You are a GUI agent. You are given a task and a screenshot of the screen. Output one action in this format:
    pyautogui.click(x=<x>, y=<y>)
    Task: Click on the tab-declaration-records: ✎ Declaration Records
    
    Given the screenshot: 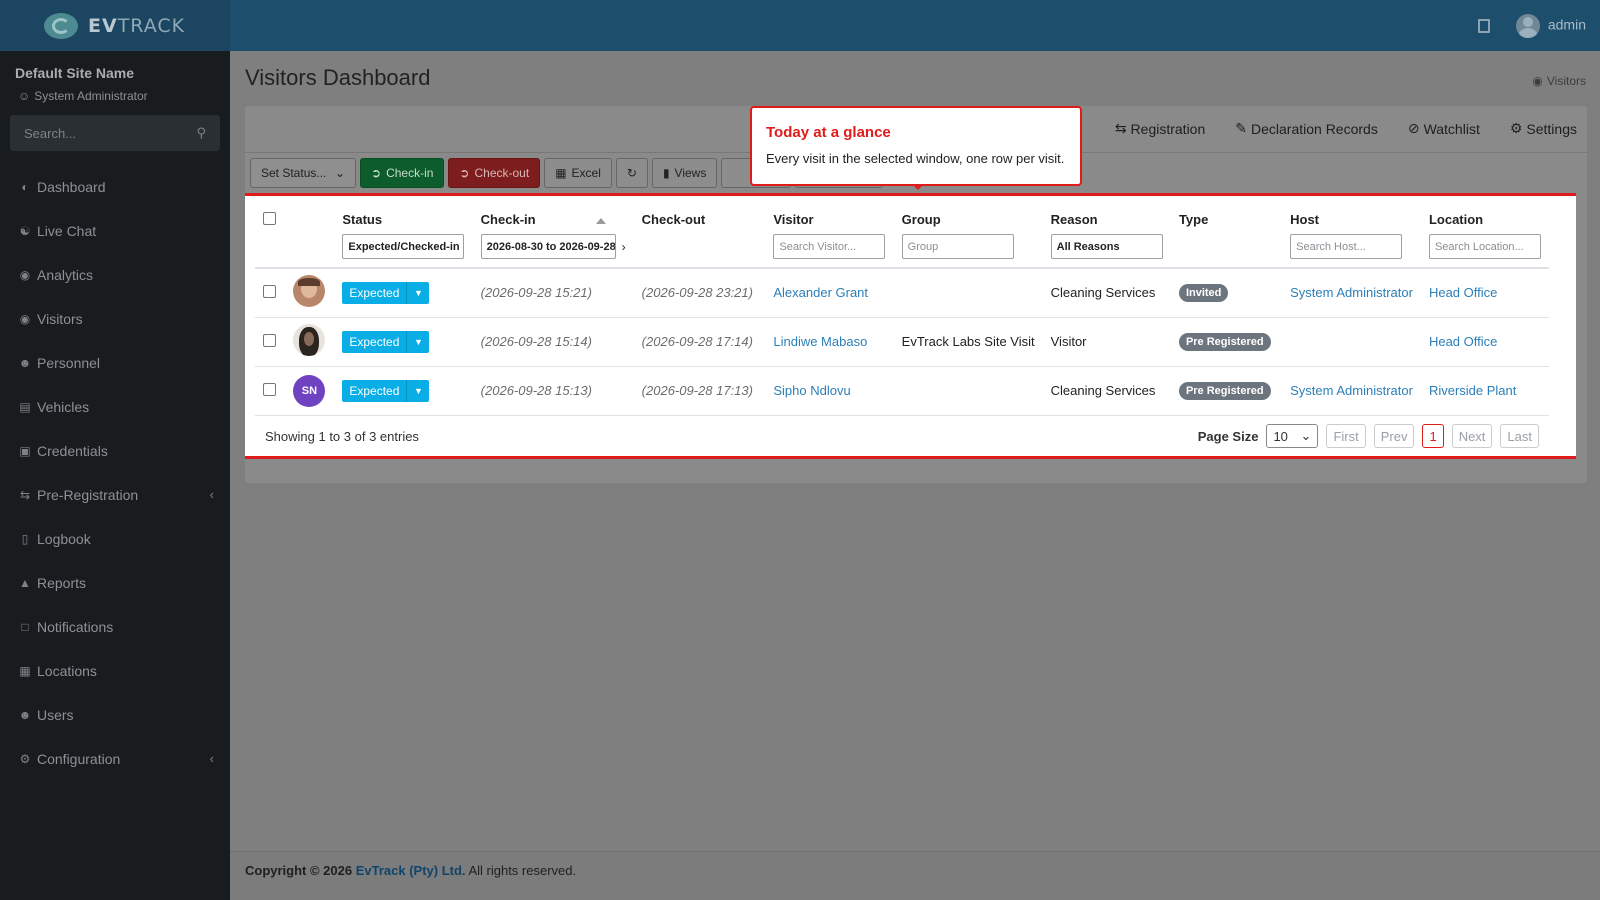 What is the action you would take?
    pyautogui.click(x=1306, y=128)
    